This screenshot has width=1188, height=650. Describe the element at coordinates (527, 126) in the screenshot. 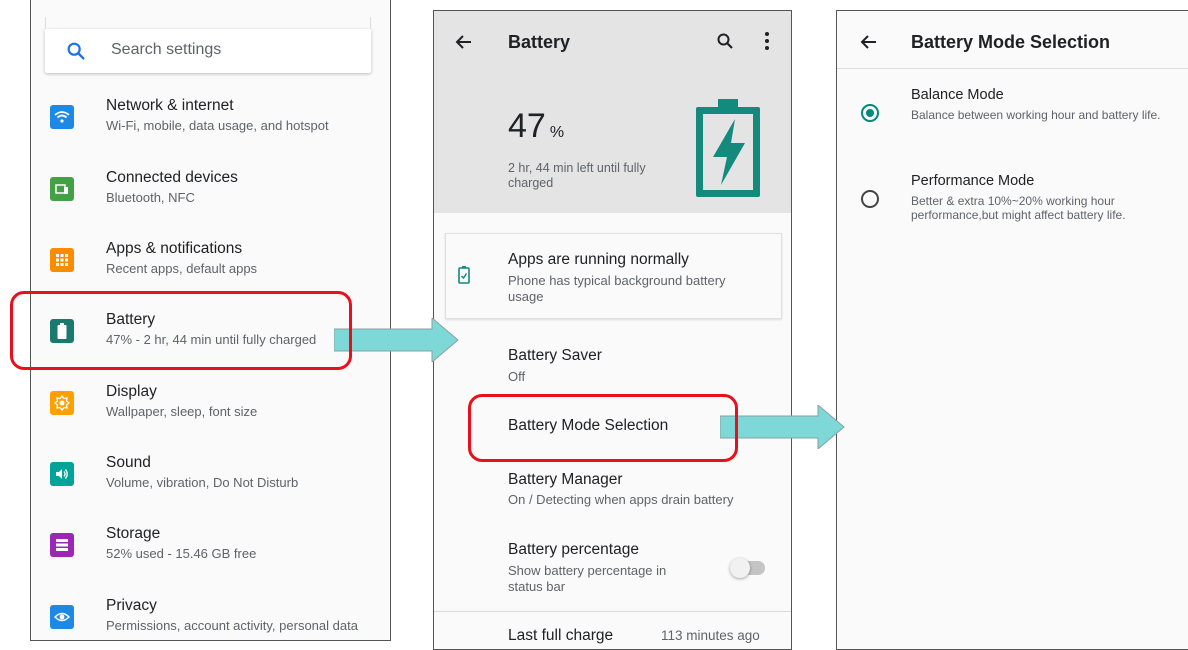

I see `percent-value: 47` at that location.